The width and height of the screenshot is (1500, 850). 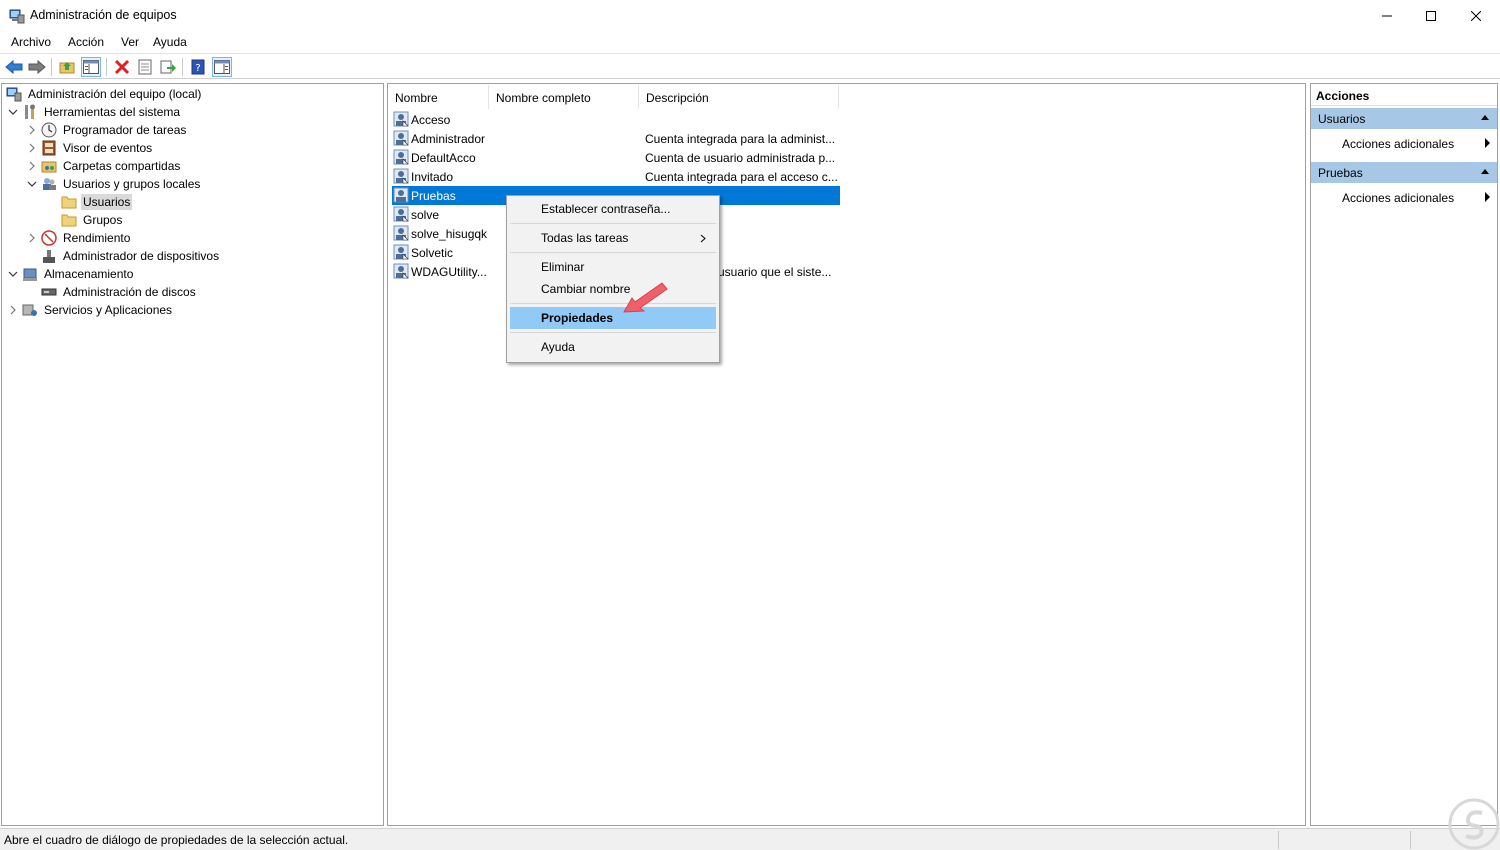 I want to click on delete-icon, so click(x=122, y=67).